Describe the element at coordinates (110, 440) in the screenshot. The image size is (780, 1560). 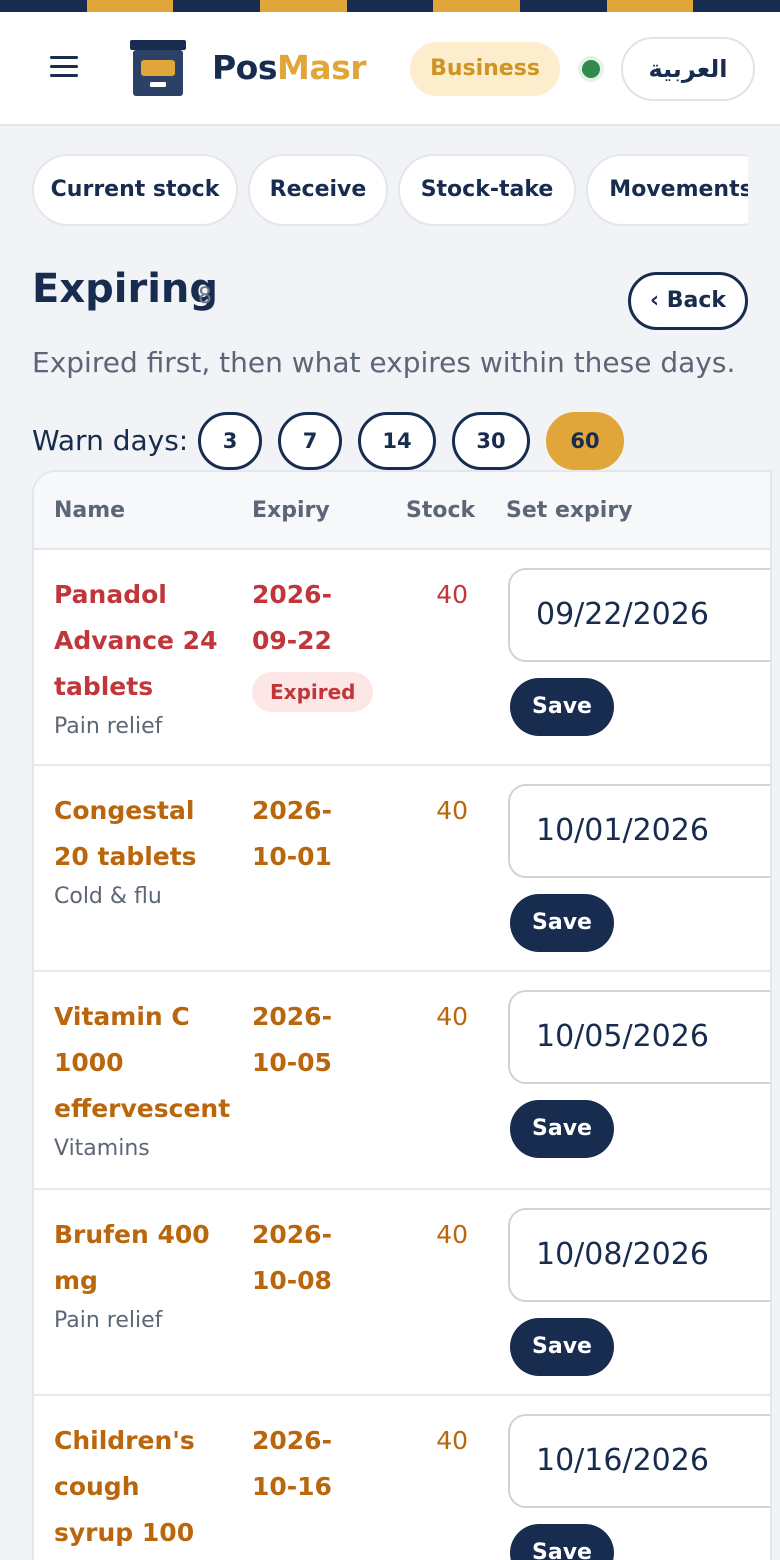
I see `warn-days-label: Warn days:` at that location.